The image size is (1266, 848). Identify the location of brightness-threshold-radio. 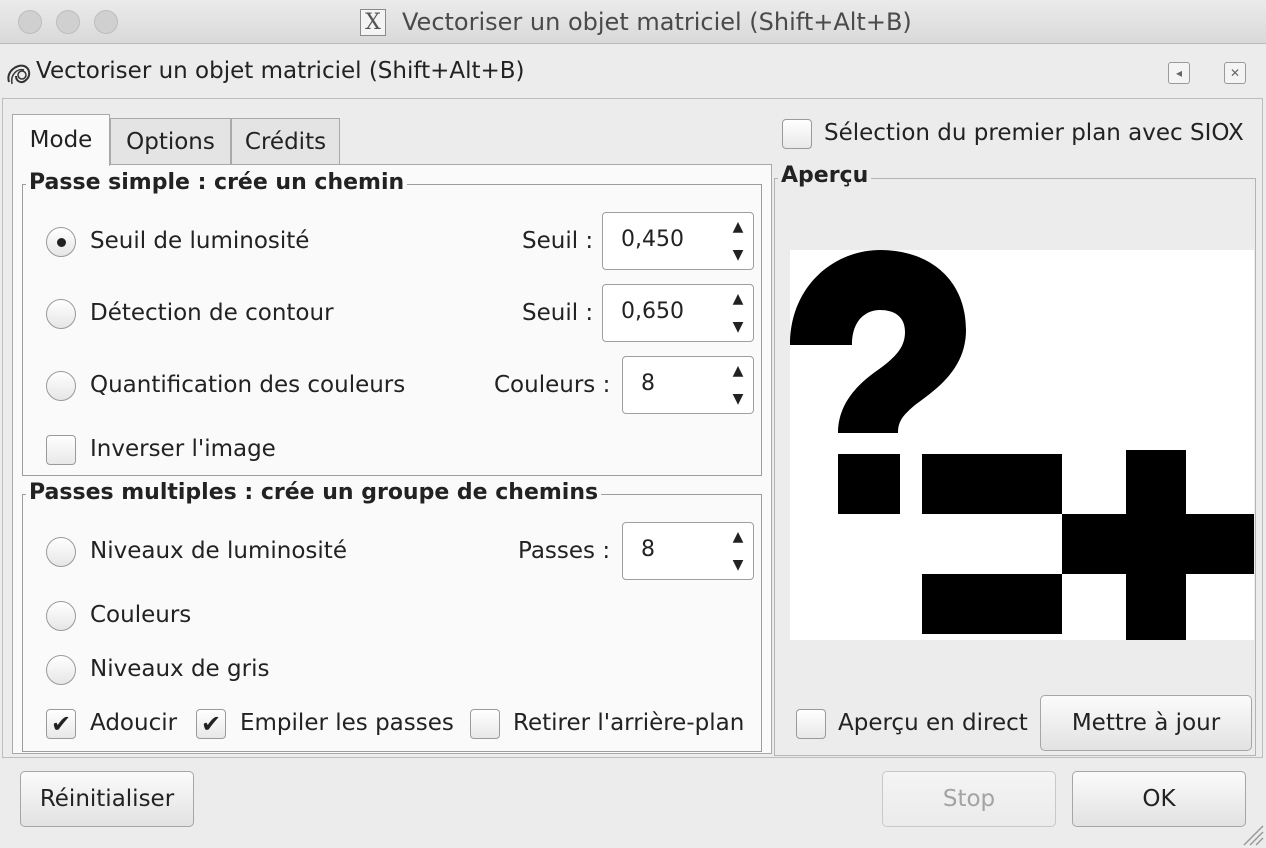
(61, 242).